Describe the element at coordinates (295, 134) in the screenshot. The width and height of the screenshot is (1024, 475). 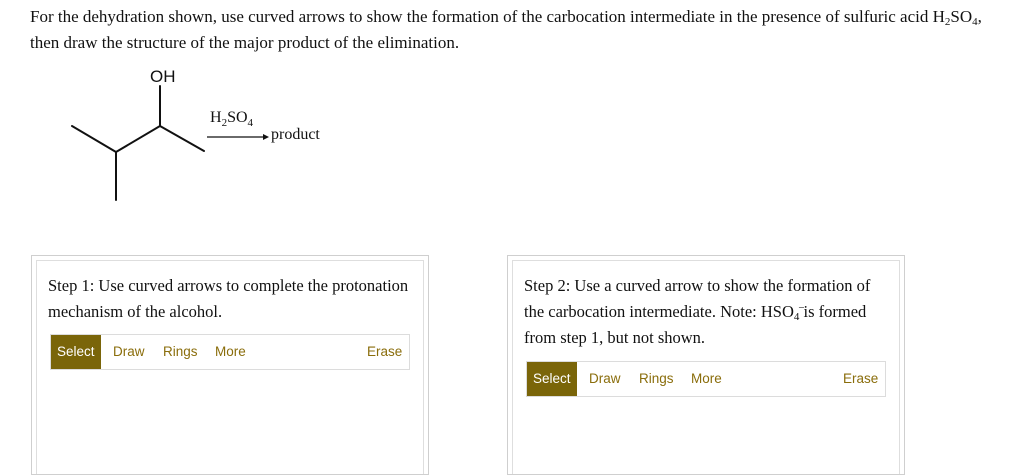
I see `product-label: product` at that location.